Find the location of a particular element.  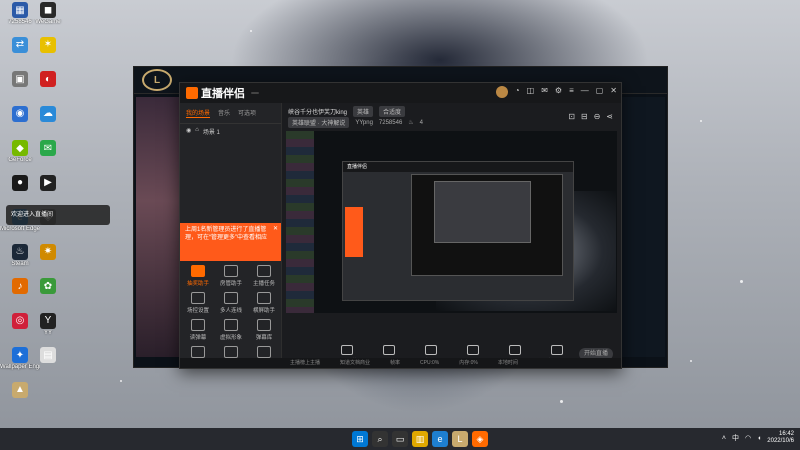

room-title: 峡谷千分也伊芙刀king is located at coordinates (317, 111).